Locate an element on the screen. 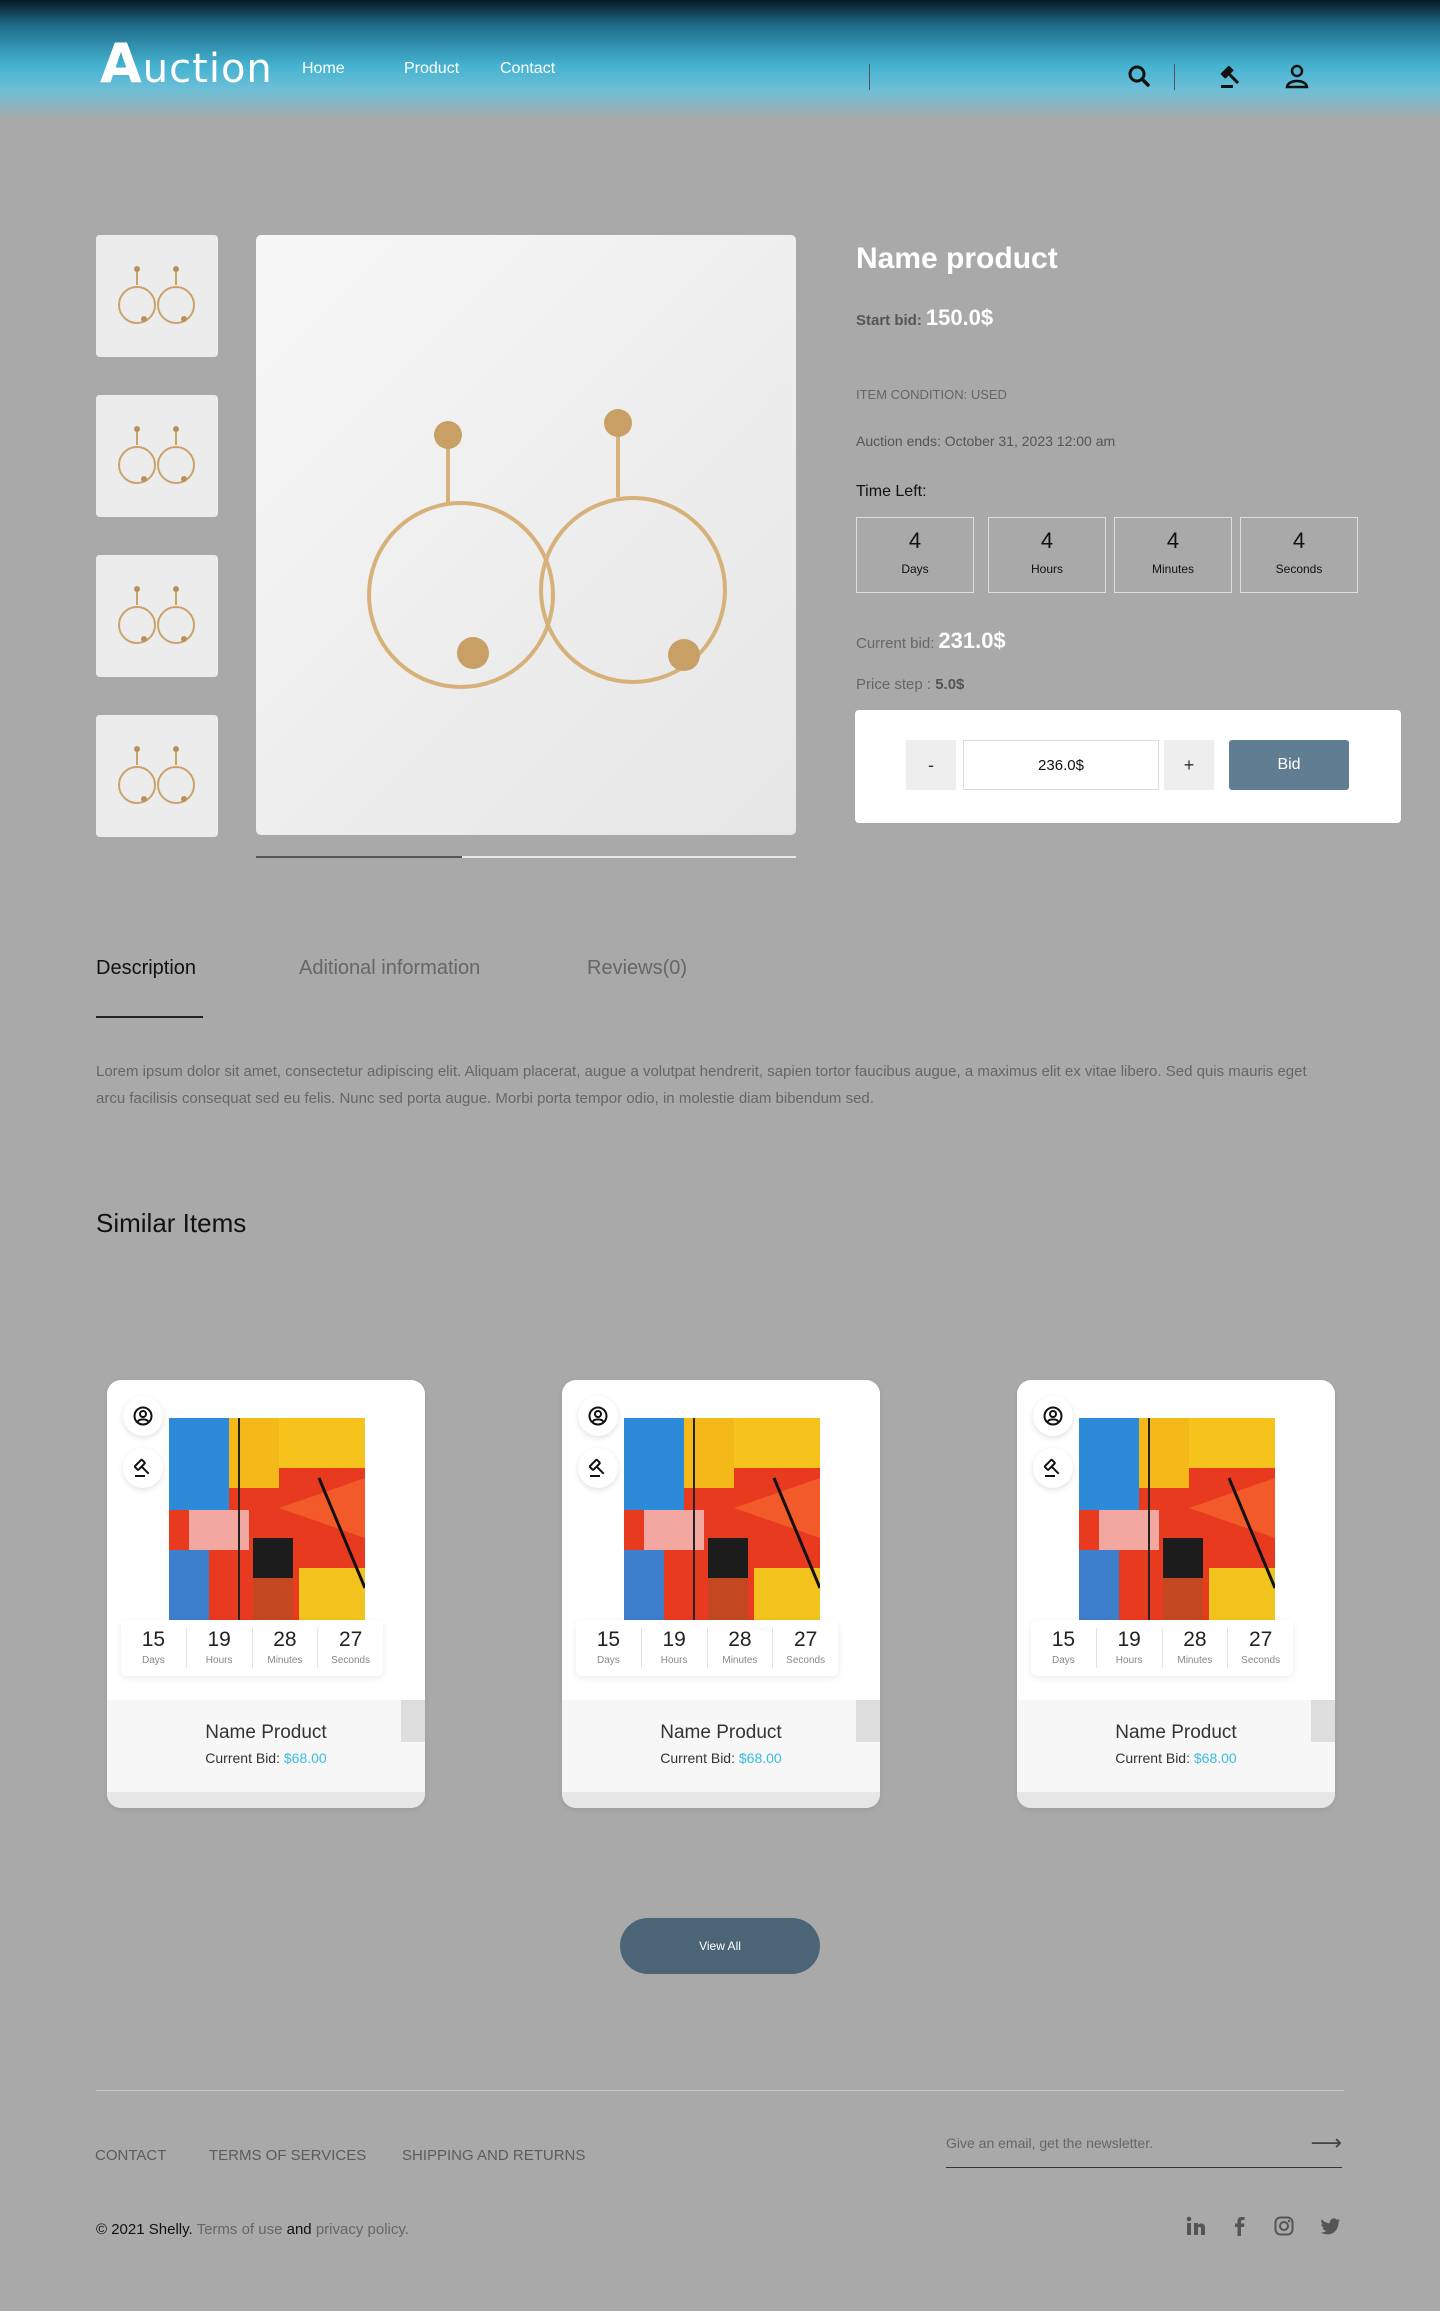 This screenshot has height=2311, width=1440. nav-contact: Contact is located at coordinates (527, 69).